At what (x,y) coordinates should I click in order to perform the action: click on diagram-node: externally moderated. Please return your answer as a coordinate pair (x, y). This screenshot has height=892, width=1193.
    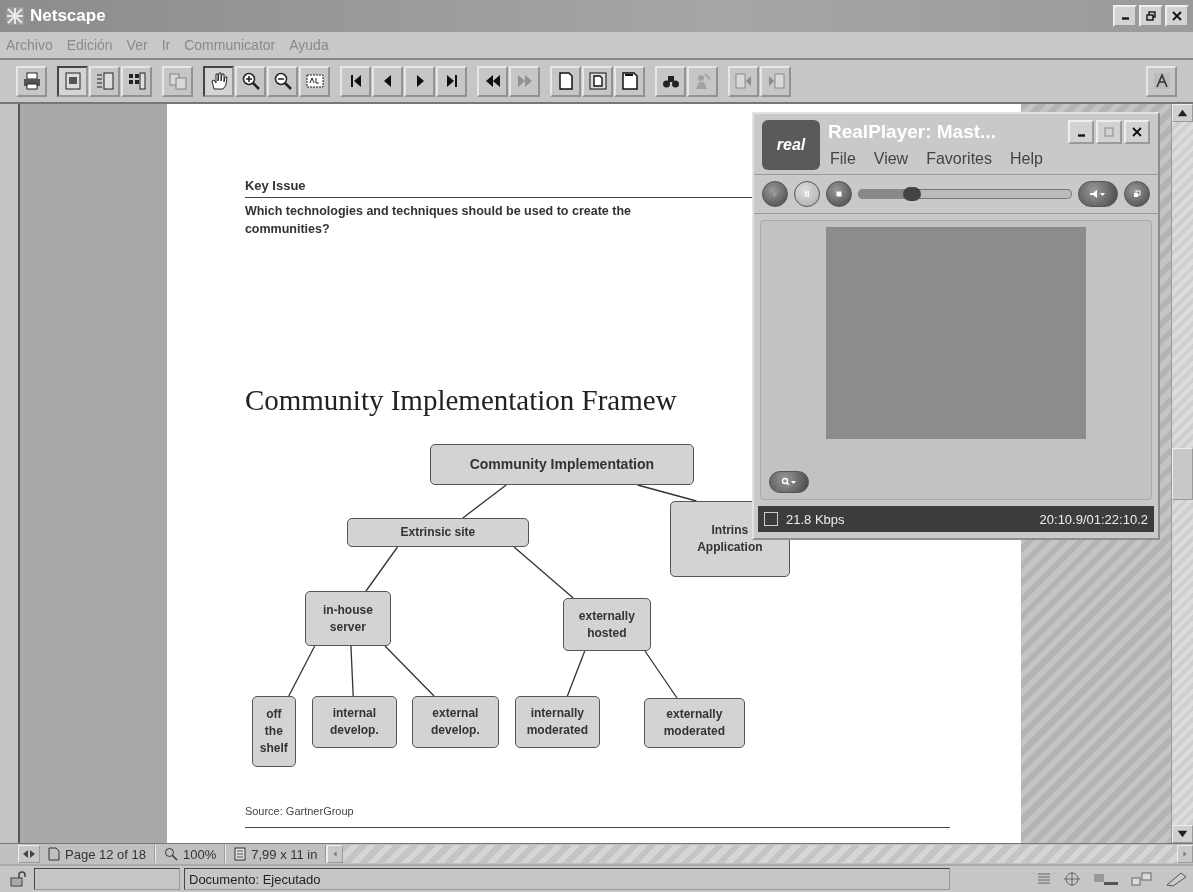
    Looking at the image, I should click on (694, 723).